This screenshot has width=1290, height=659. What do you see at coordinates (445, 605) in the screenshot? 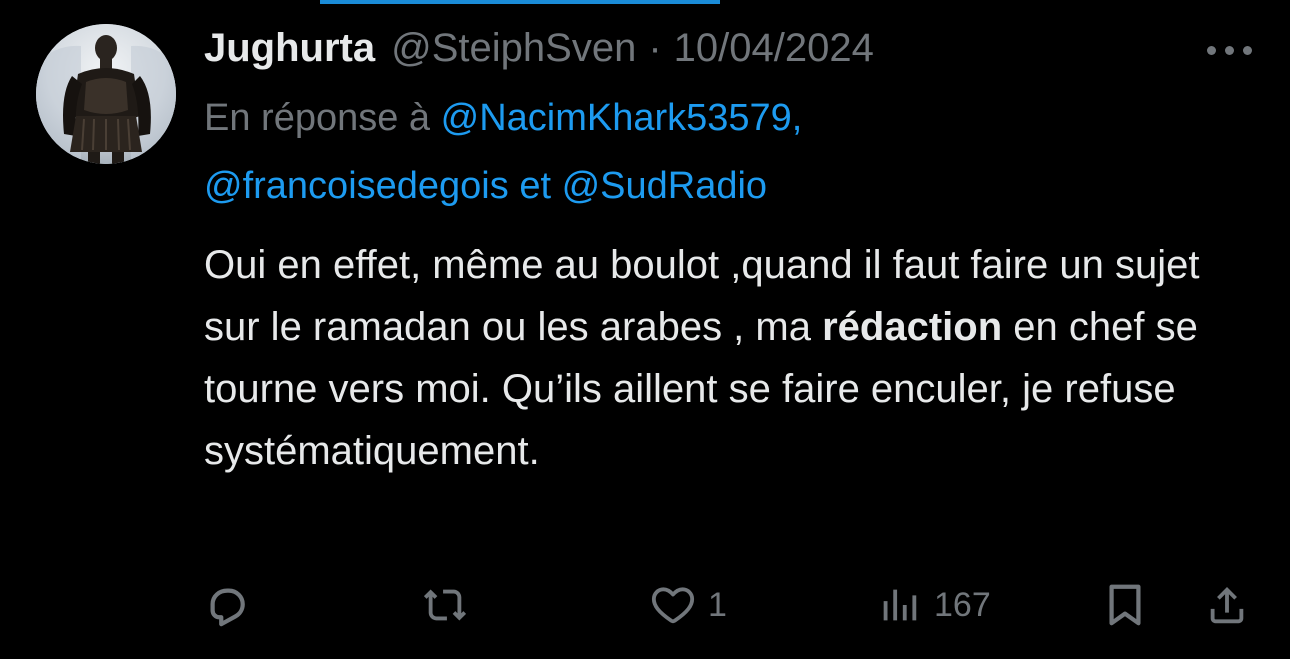
I see `retweet-icon` at bounding box center [445, 605].